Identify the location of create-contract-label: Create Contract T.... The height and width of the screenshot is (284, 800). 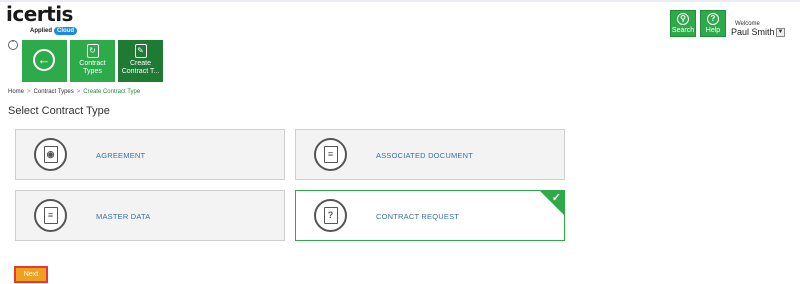
(140, 67).